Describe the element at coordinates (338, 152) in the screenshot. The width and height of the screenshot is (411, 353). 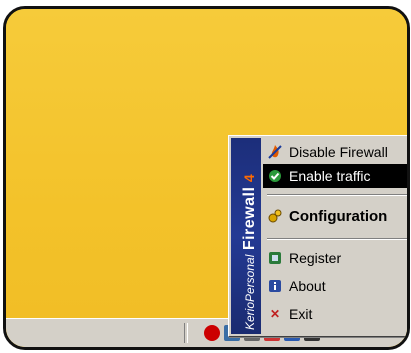
I see `menu-item-label: Disable Firewall` at that location.